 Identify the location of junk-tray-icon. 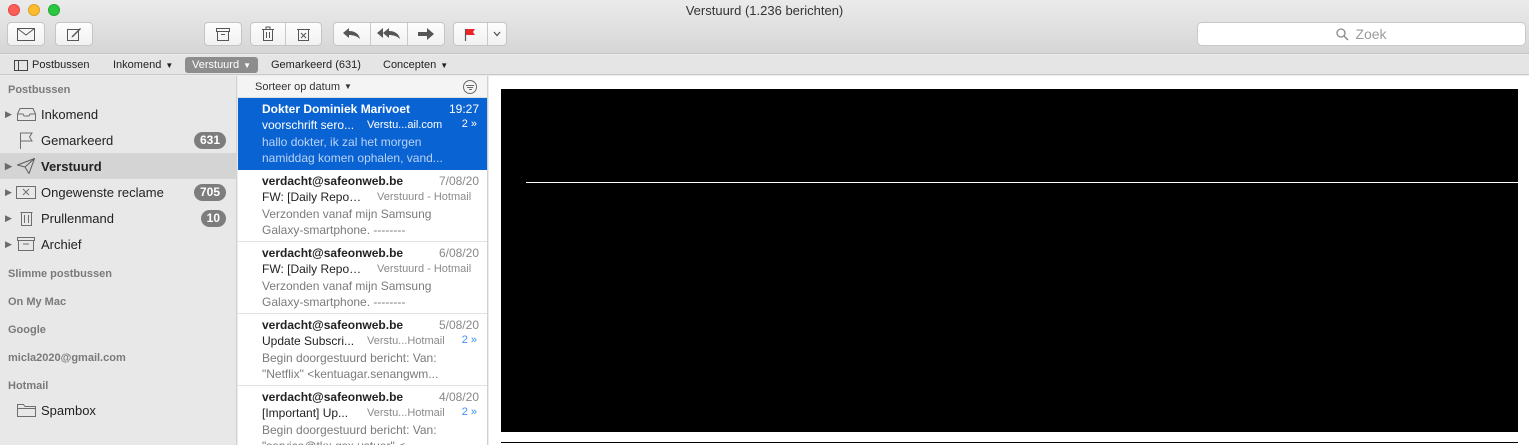
(26, 192).